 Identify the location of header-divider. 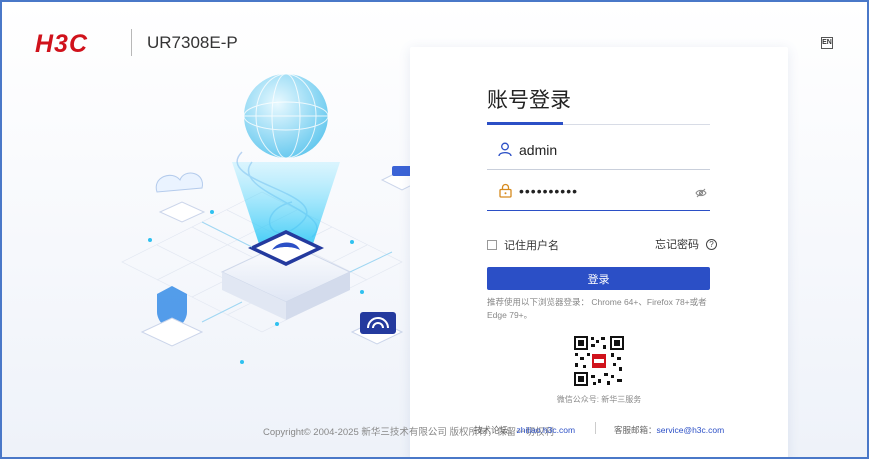
(131, 42).